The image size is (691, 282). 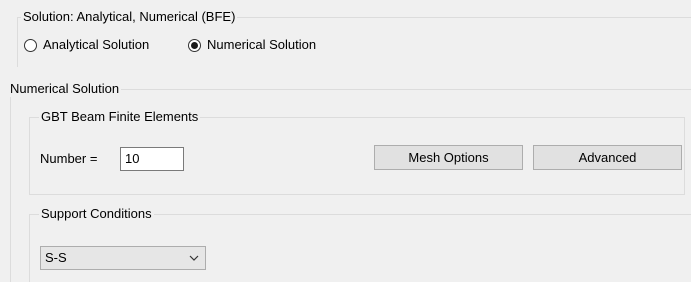 What do you see at coordinates (65, 89) in the screenshot?
I see `numerical-solution-groupbox-title: Numerical Solution` at bounding box center [65, 89].